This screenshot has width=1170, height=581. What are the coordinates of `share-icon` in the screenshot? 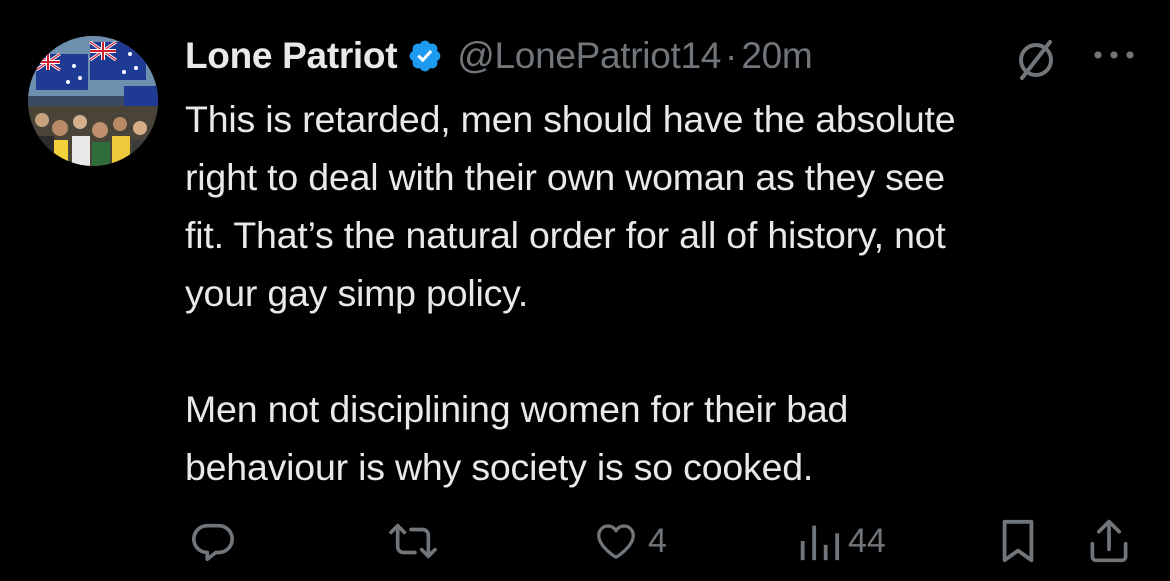 It's located at (1109, 541).